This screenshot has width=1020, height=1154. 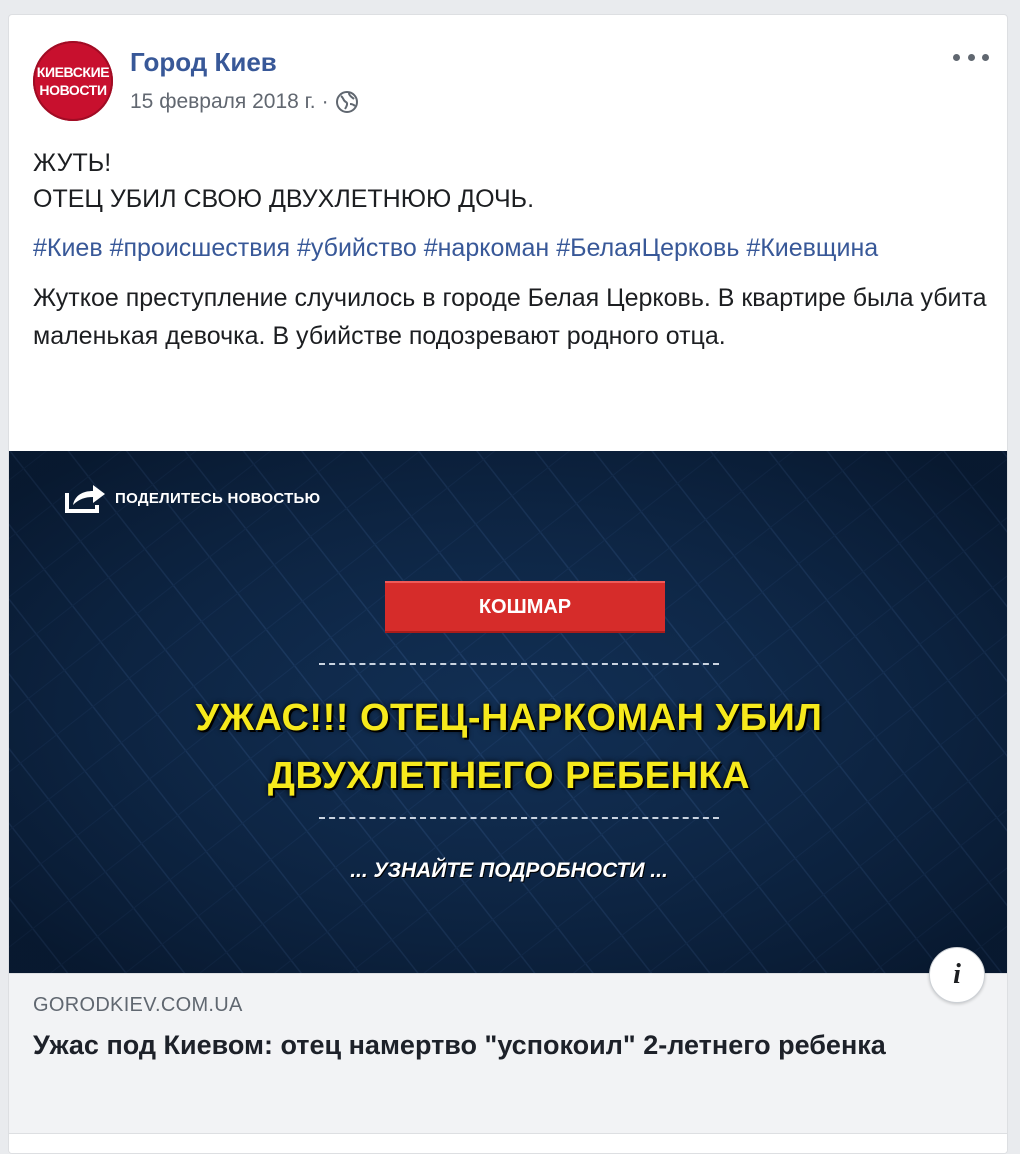 What do you see at coordinates (73, 81) in the screenshot?
I see `page-avatar: КИЕВСКИЕ НОВОСТИ` at bounding box center [73, 81].